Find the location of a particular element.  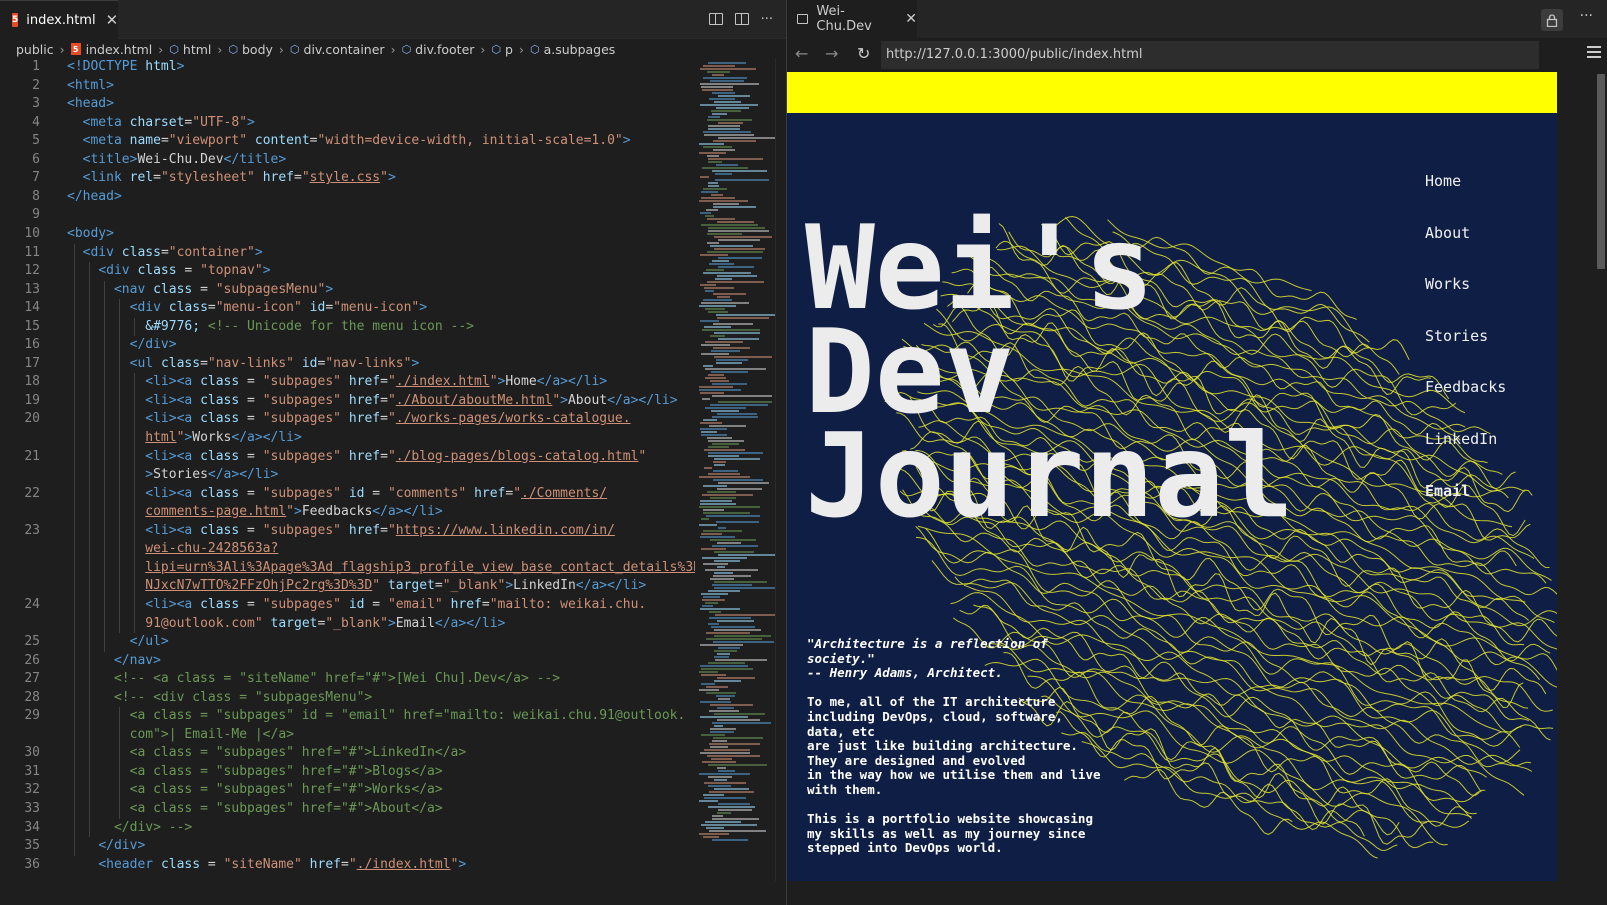

code-line: </ul> is located at coordinates (118, 642).